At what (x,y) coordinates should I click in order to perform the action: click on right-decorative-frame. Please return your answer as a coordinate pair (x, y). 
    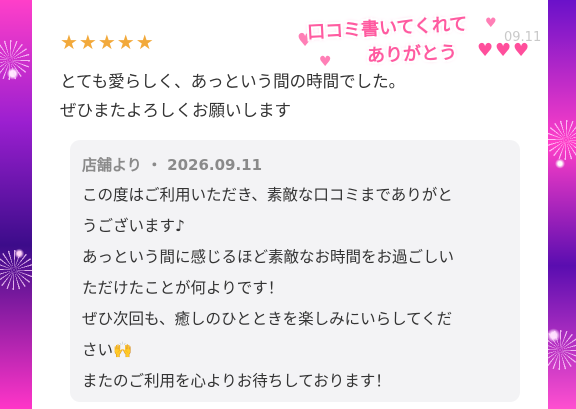
    Looking at the image, I should click on (558, 204).